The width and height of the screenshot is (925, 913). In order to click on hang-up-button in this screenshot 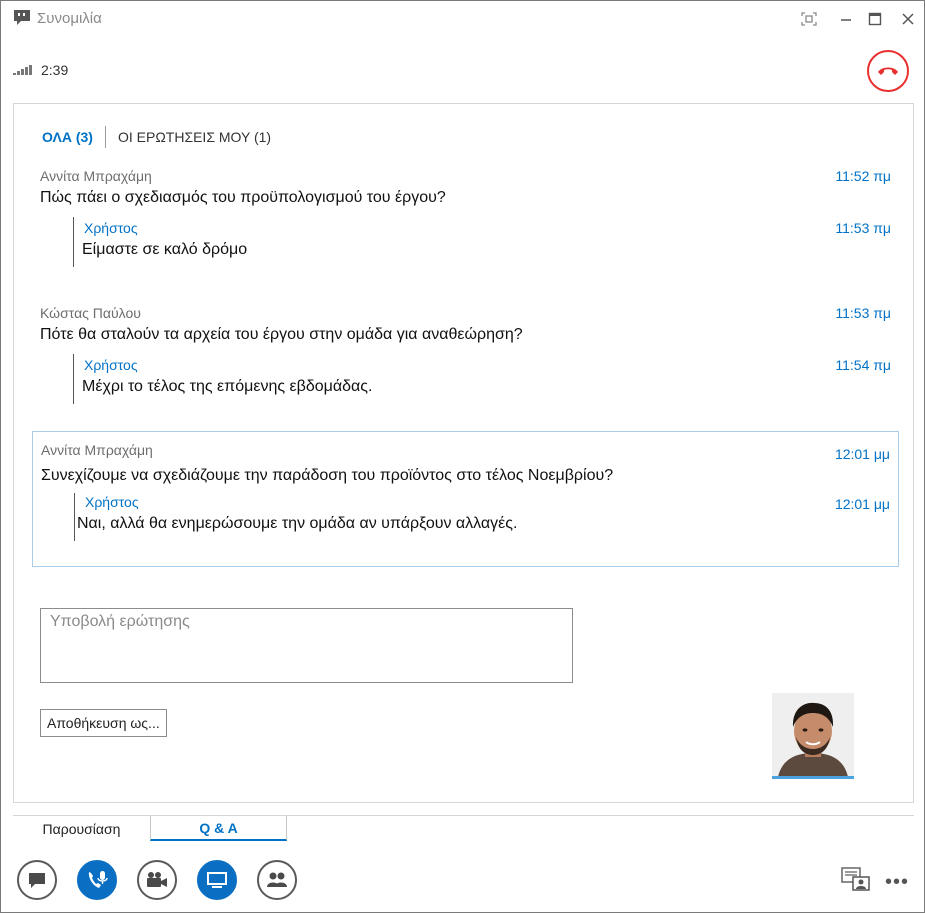, I will do `click(888, 71)`.